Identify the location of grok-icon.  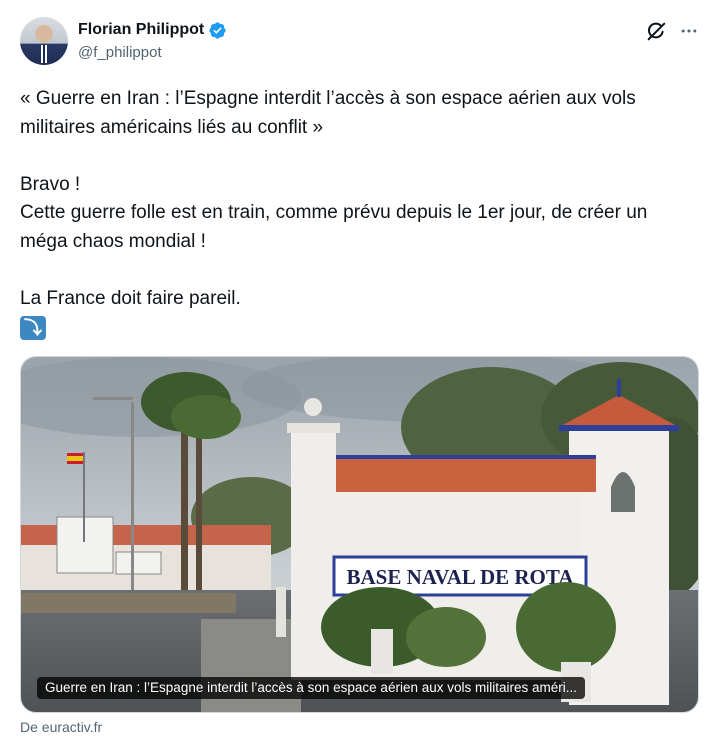
(656, 31).